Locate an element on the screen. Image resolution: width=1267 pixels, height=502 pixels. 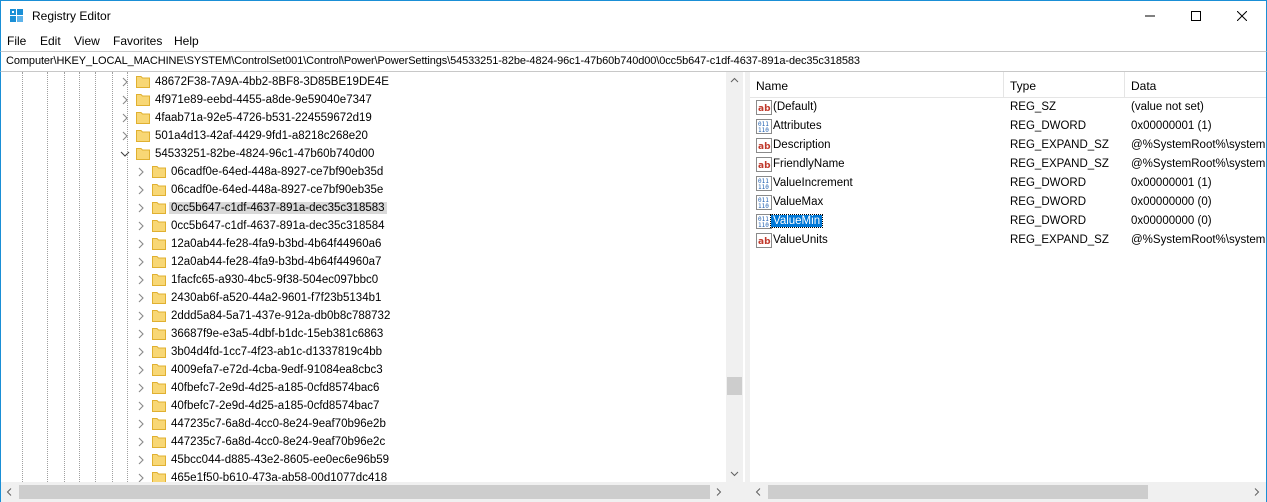
tree-row: 0cc5b647-c1df-4637-891a-dec35c318583 is located at coordinates (364, 208).